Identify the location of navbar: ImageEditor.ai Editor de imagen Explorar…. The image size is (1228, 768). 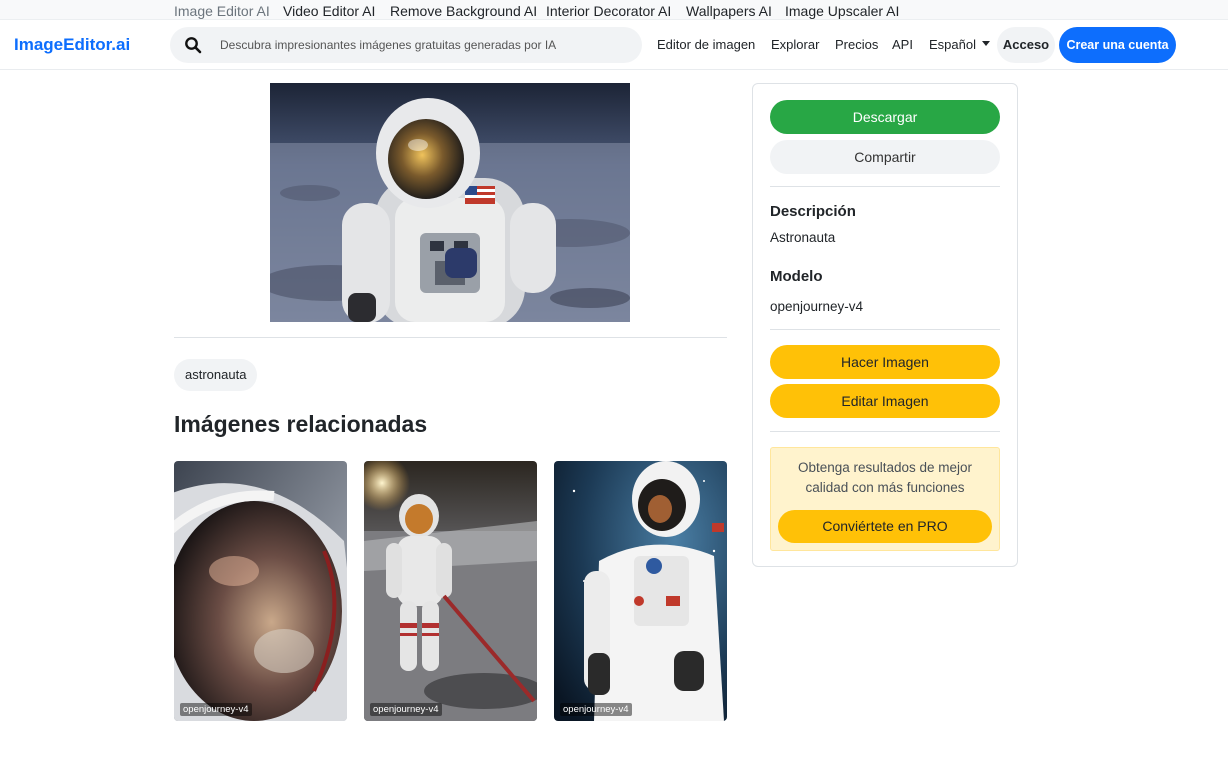
(614, 45).